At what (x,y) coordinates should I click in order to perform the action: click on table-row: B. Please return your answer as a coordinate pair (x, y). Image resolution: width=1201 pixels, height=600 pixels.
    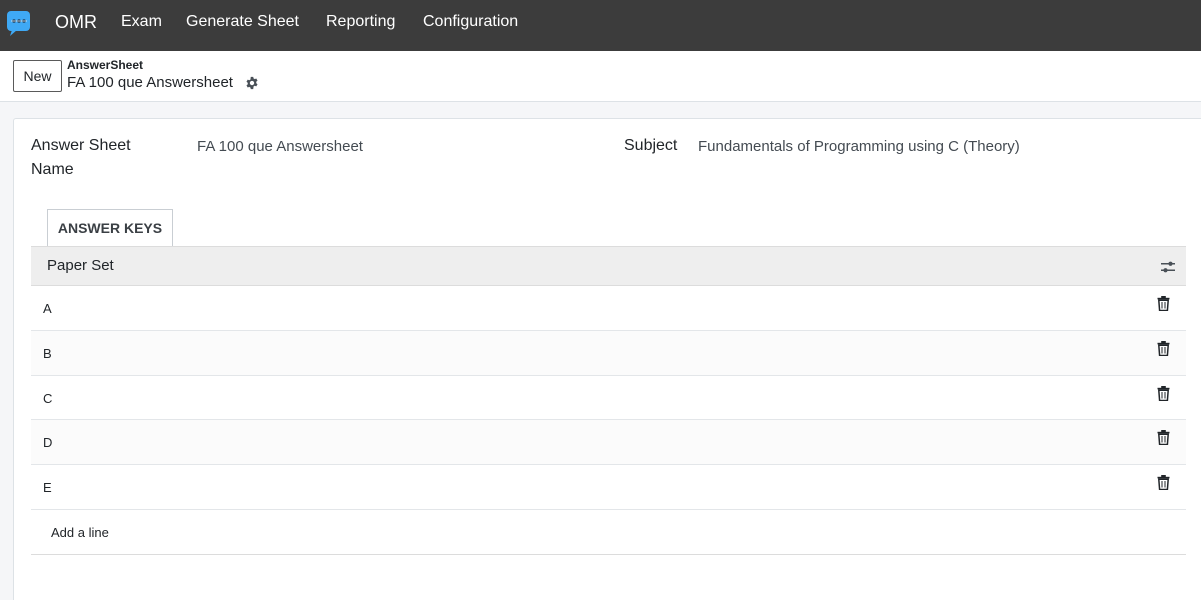
    Looking at the image, I should click on (608, 353).